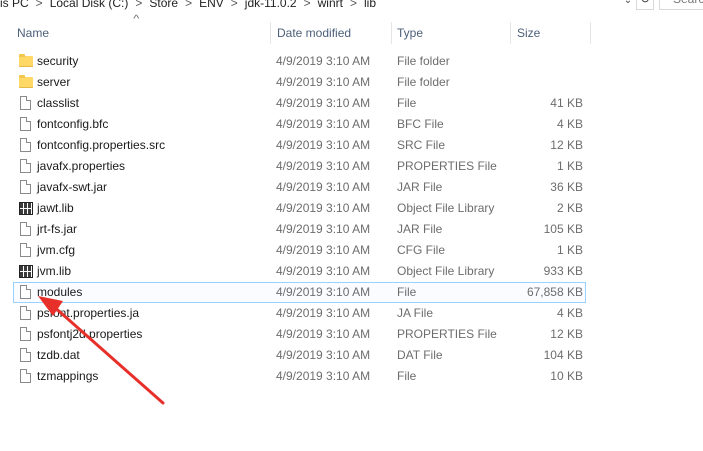 The height and width of the screenshot is (451, 703). What do you see at coordinates (58, 103) in the screenshot?
I see `file-name: classlist` at bounding box center [58, 103].